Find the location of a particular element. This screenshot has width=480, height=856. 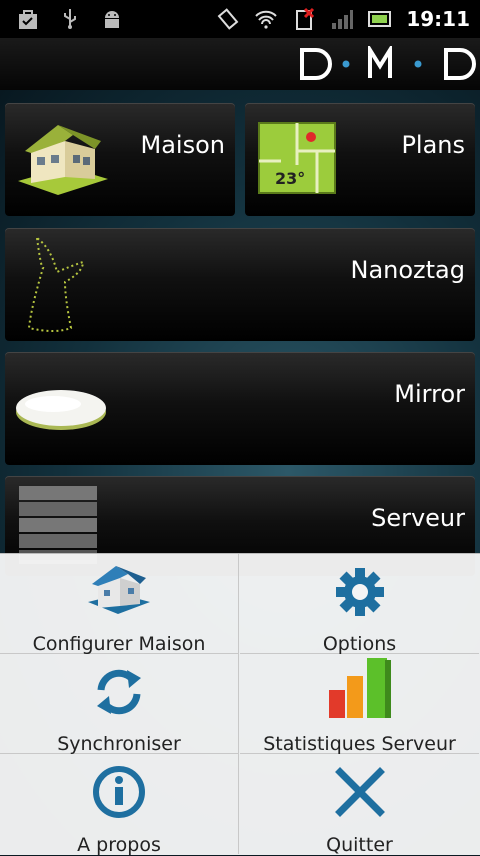

usb-icon is located at coordinates (70, 19).